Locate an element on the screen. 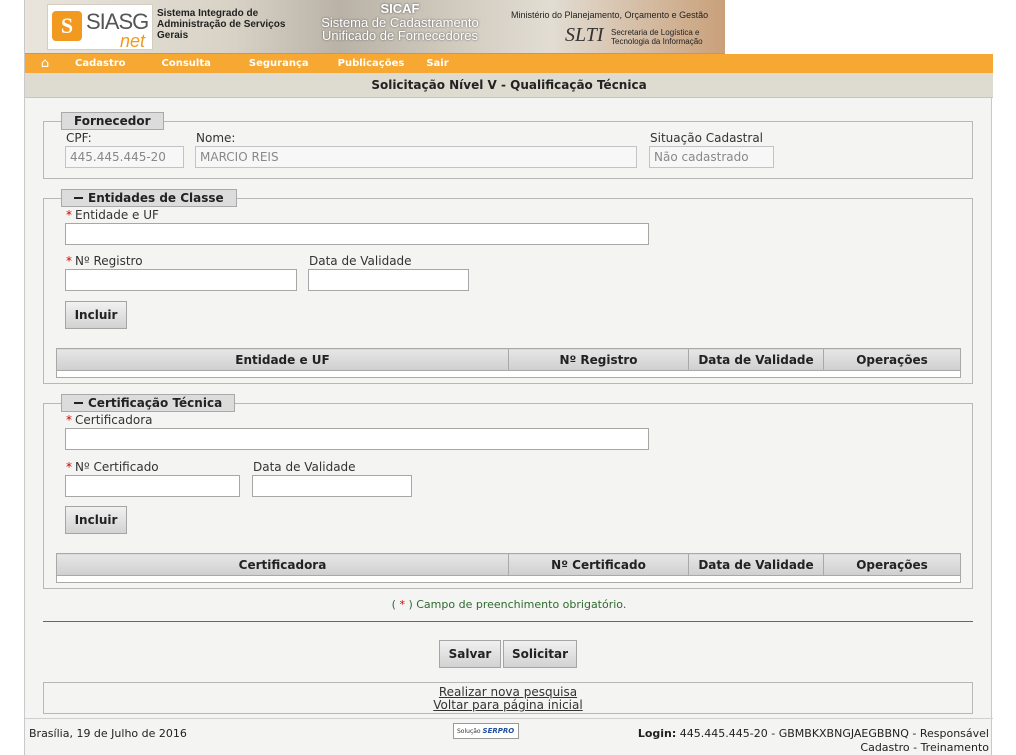 The image size is (1016, 755). validade-input is located at coordinates (388, 280).